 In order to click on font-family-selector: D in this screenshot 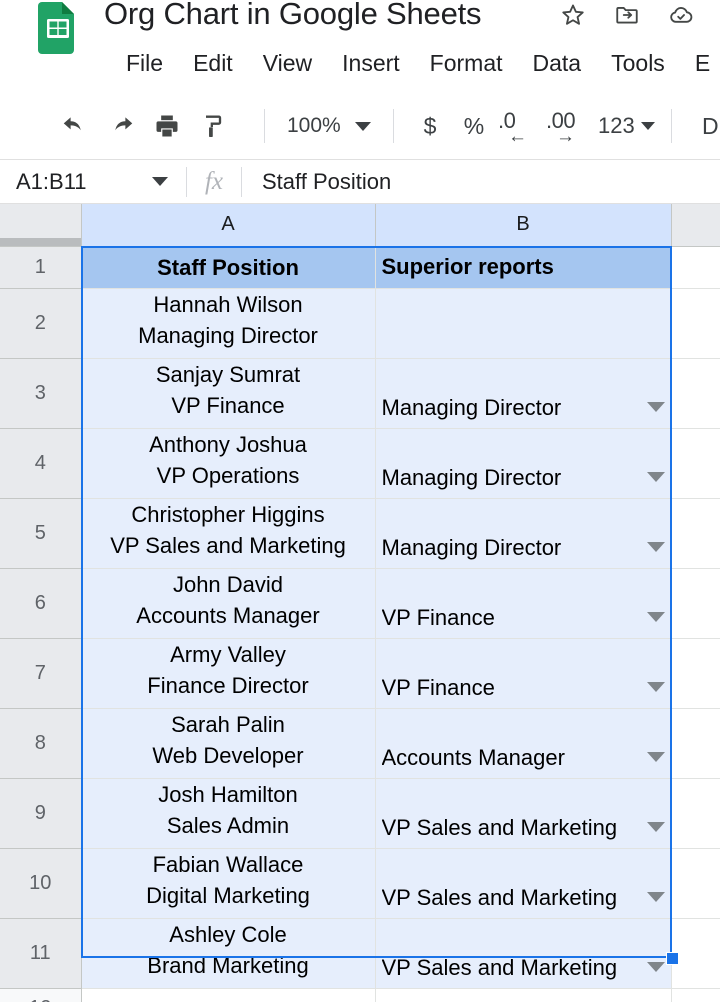, I will do `click(711, 126)`.